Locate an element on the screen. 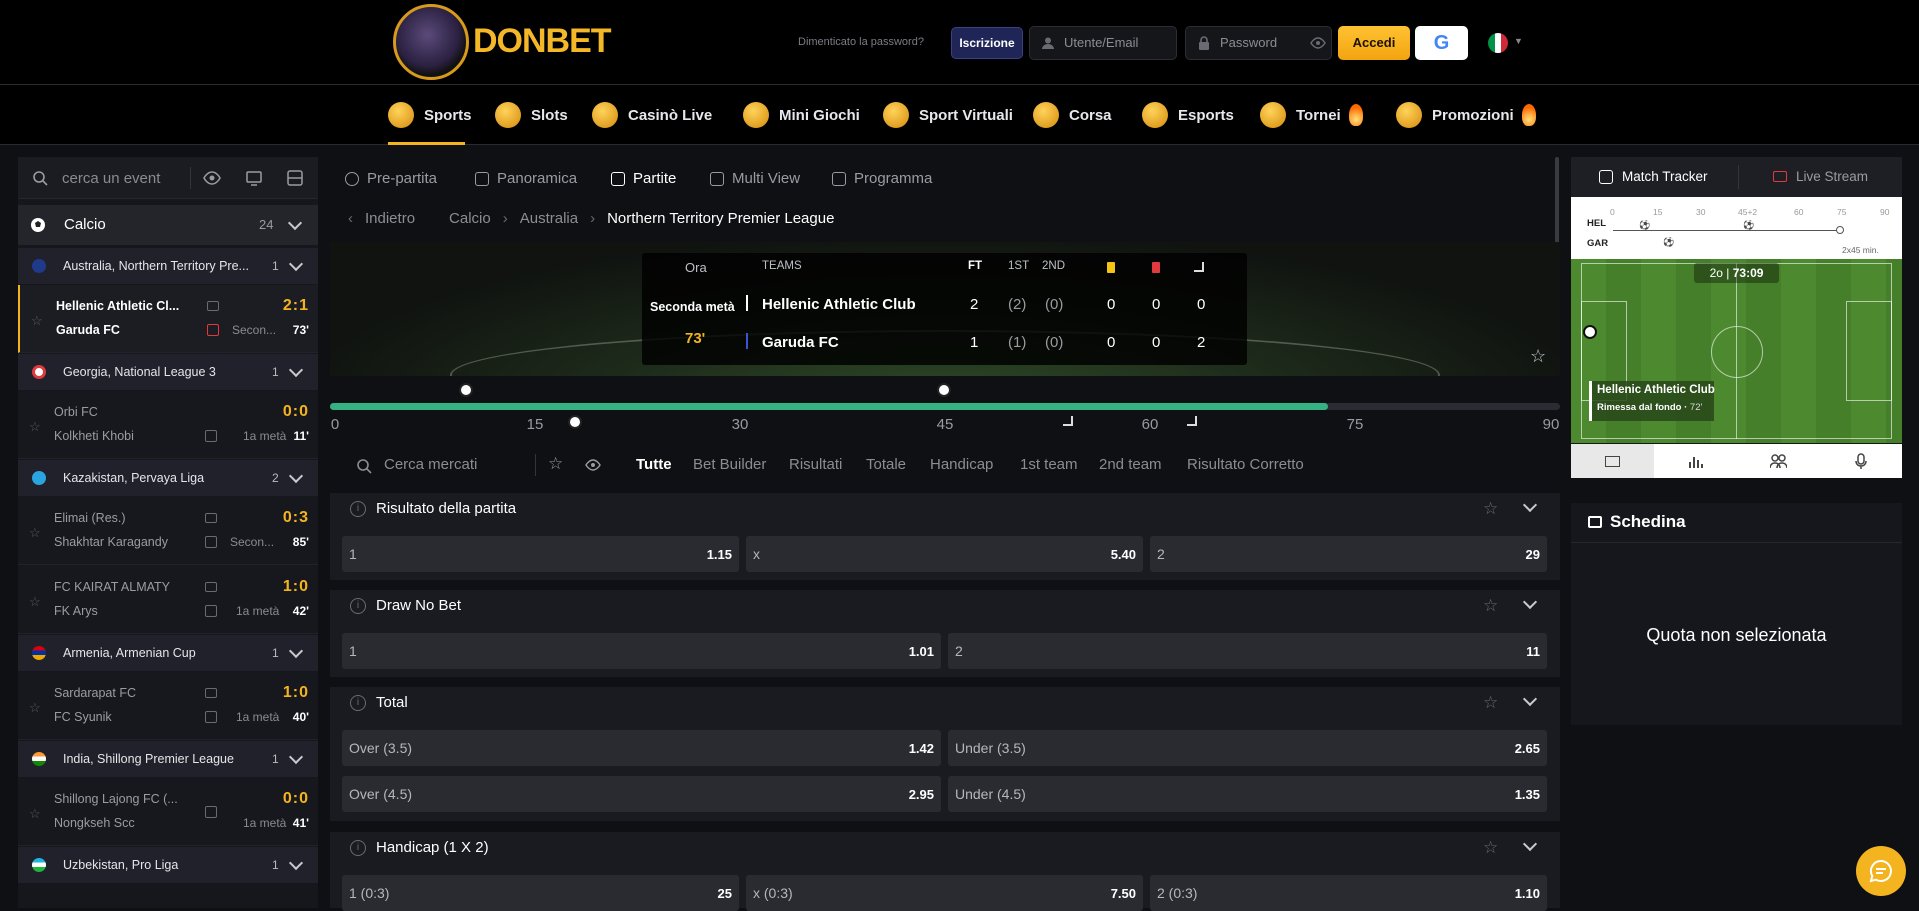  italy-flag-icon is located at coordinates (1498, 43).